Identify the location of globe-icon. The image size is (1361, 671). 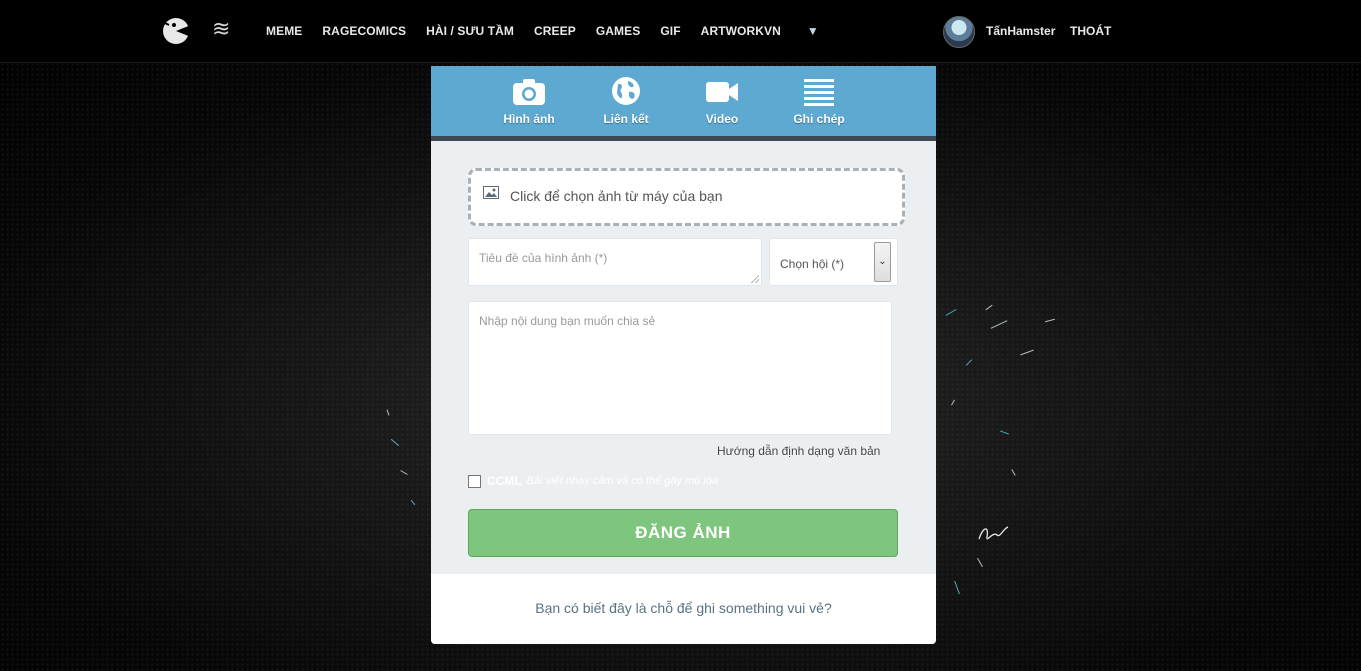
(626, 91).